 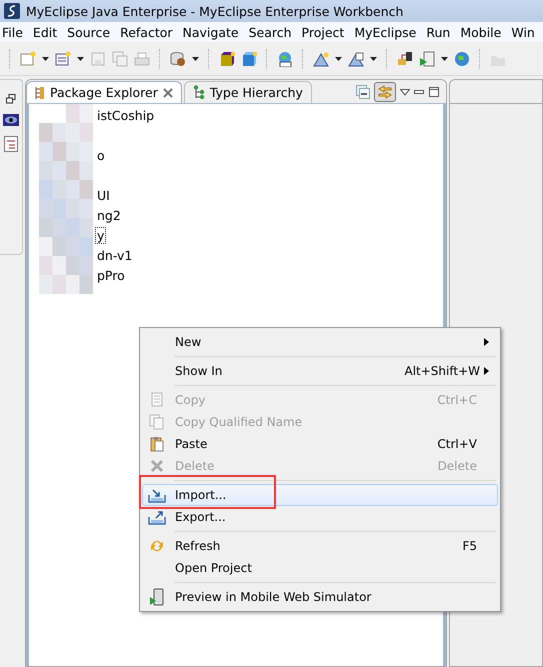 What do you see at coordinates (103, 195) in the screenshot?
I see `tree-item: UI` at bounding box center [103, 195].